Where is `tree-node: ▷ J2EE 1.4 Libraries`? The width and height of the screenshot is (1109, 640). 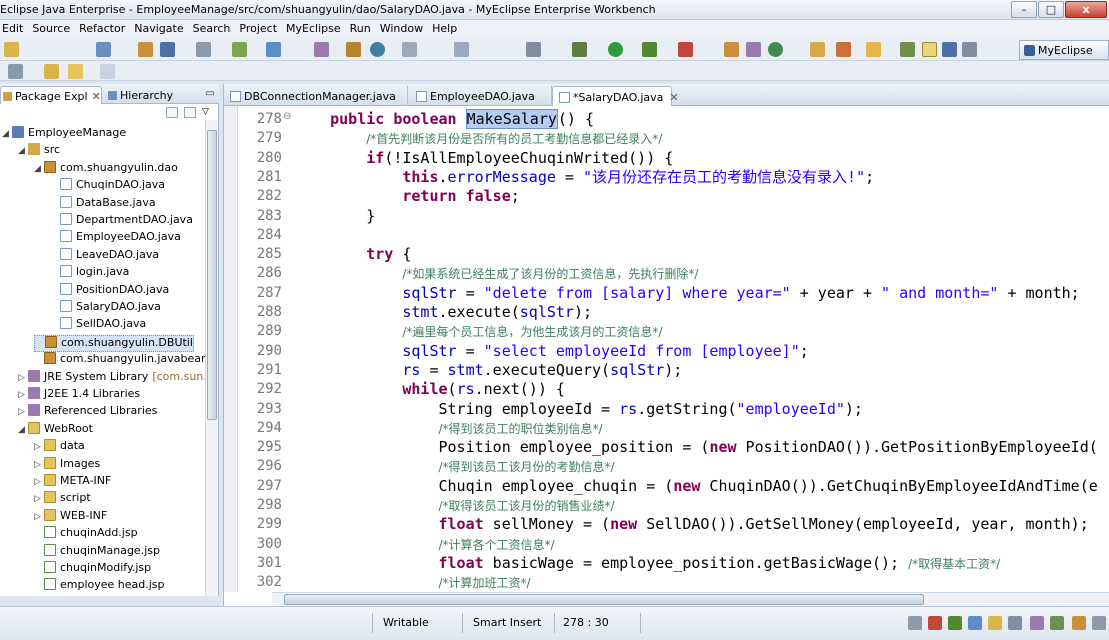
tree-node: ▷ J2EE 1.4 Libraries is located at coordinates (79, 395).